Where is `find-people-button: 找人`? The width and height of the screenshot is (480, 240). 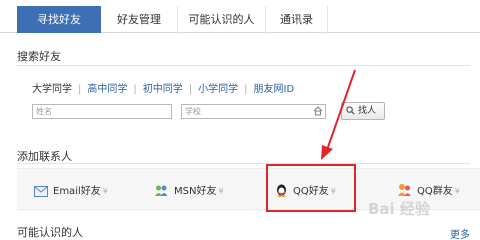
find-people-button: 找人 is located at coordinates (363, 111).